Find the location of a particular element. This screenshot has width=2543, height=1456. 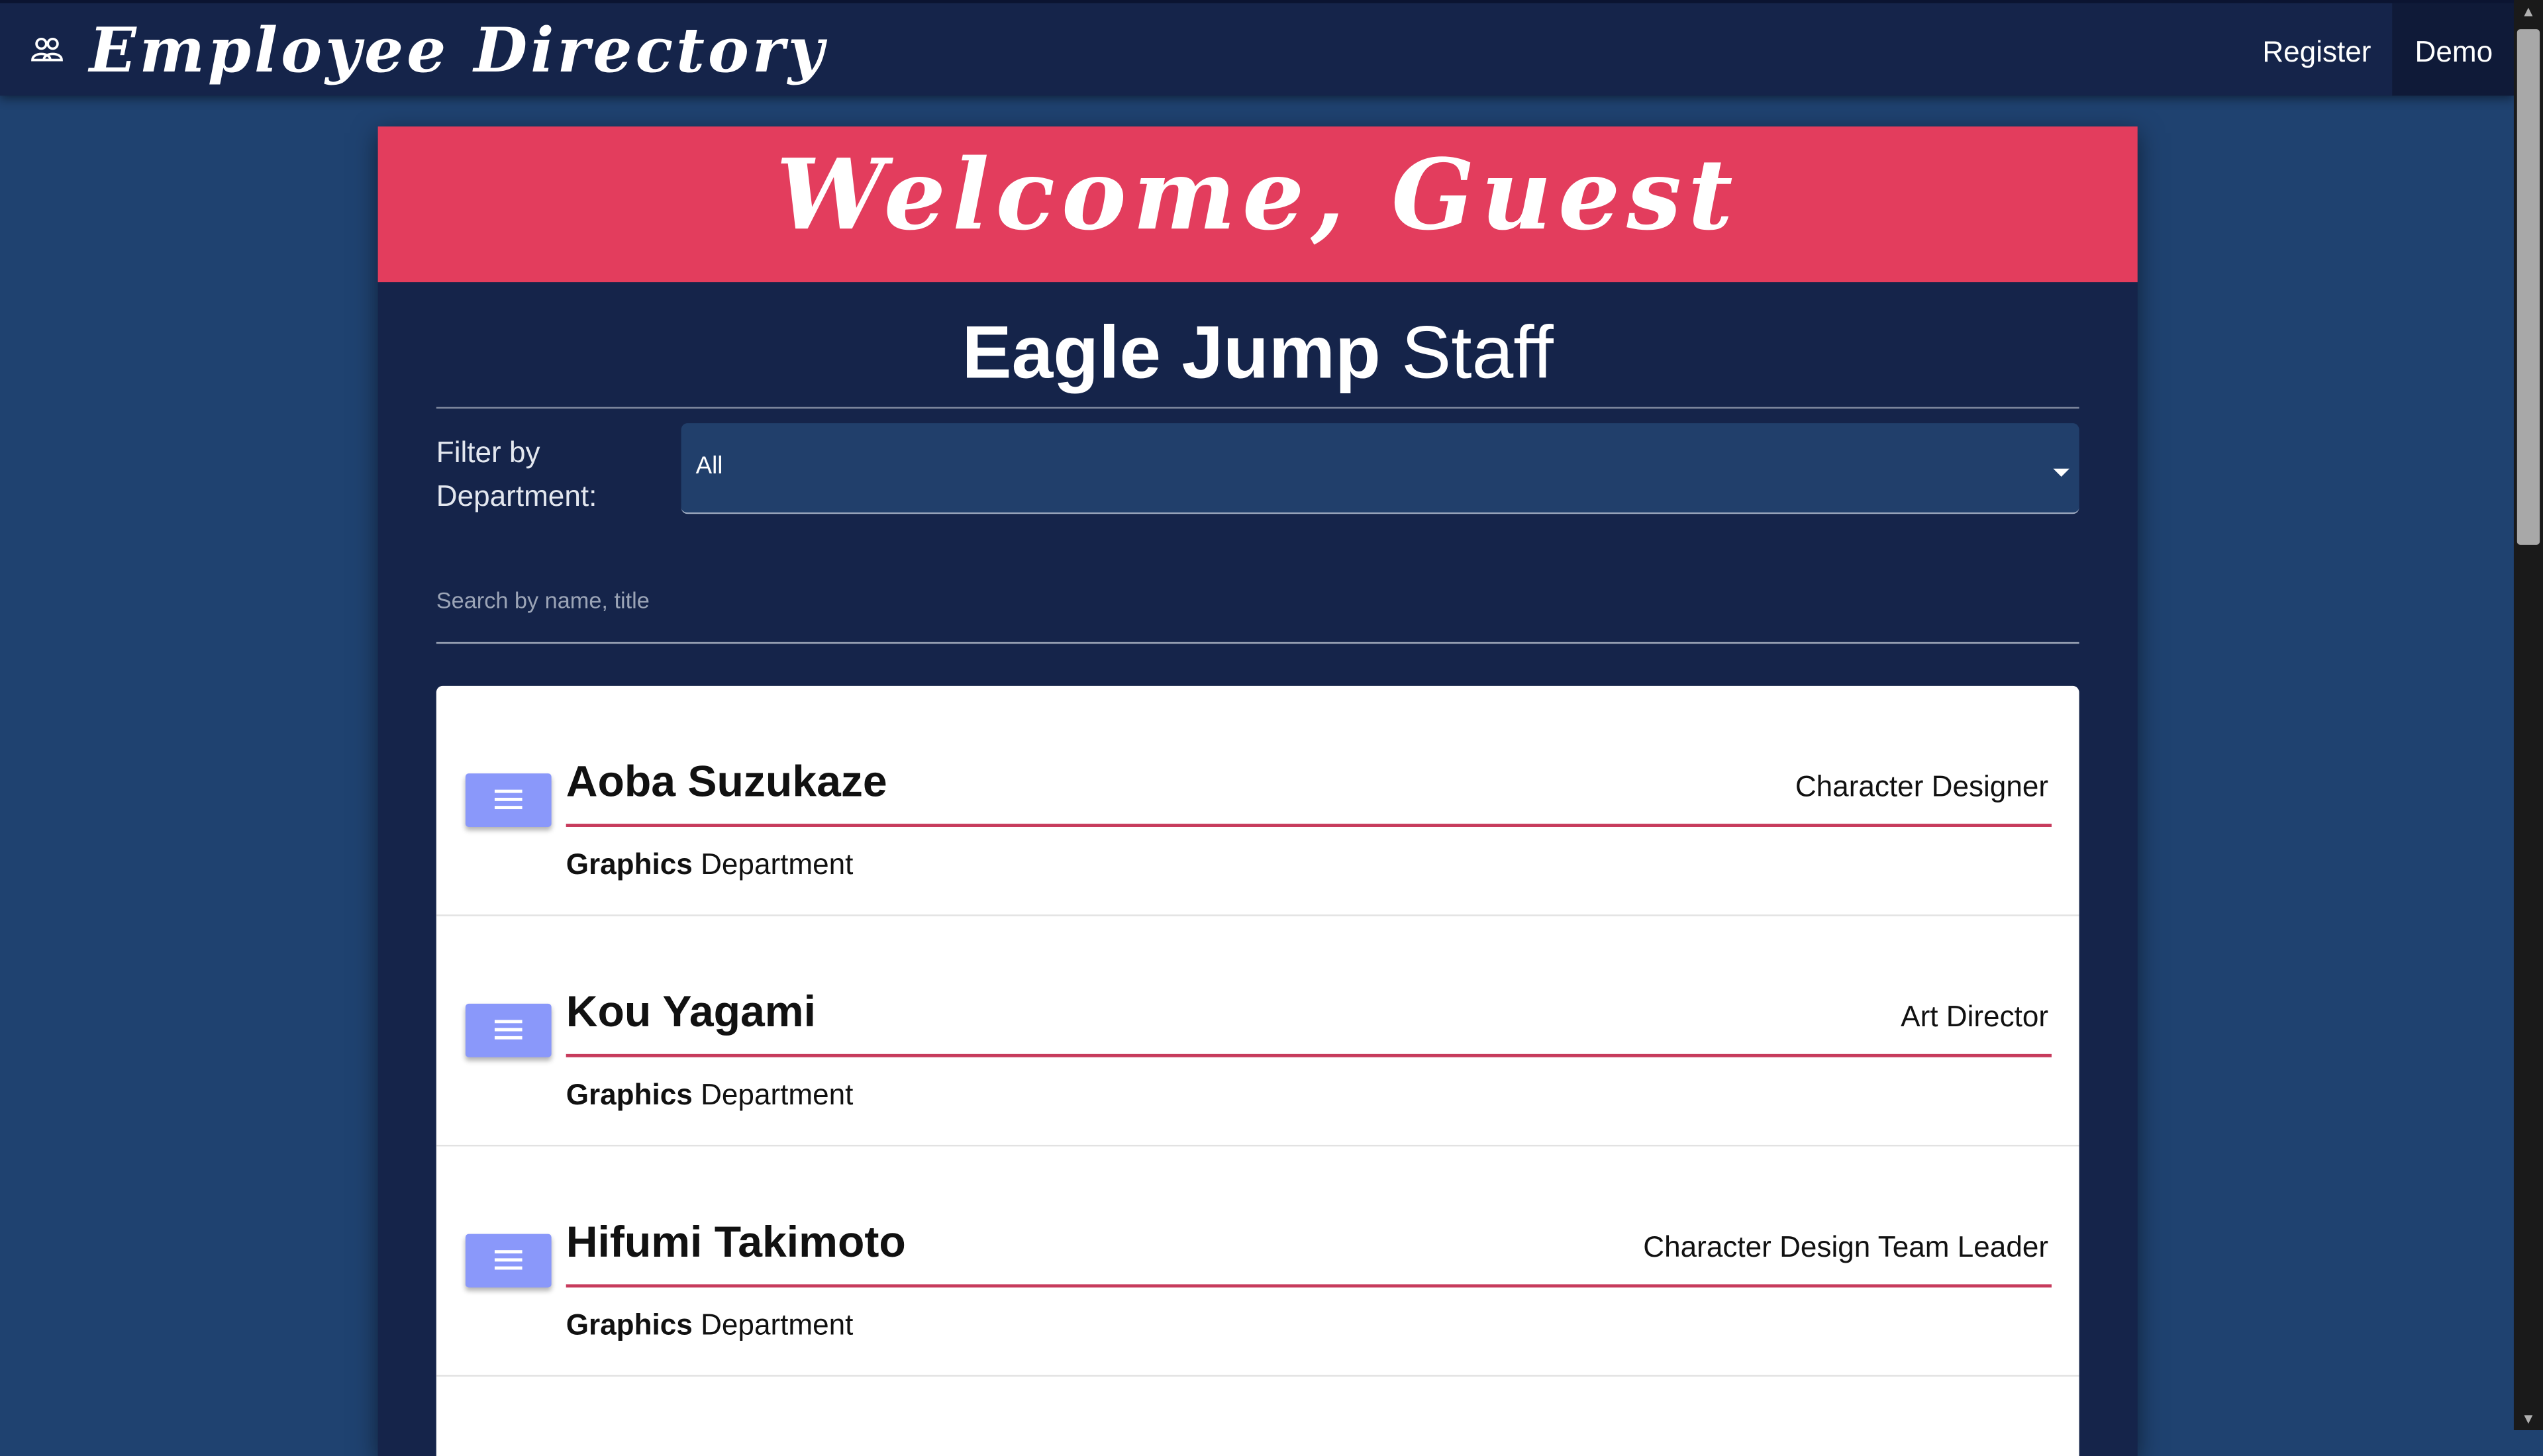

employee-name: Aoba Suzukaze is located at coordinates (726, 781).